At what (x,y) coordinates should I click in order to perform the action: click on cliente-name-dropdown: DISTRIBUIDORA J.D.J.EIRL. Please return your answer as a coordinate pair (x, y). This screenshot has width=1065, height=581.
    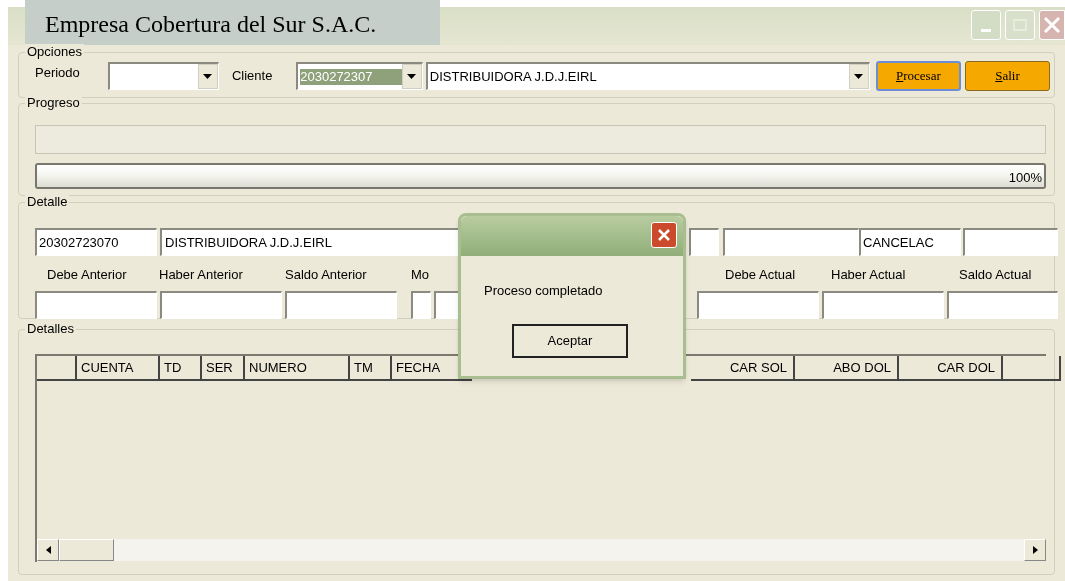
    Looking at the image, I should click on (647, 76).